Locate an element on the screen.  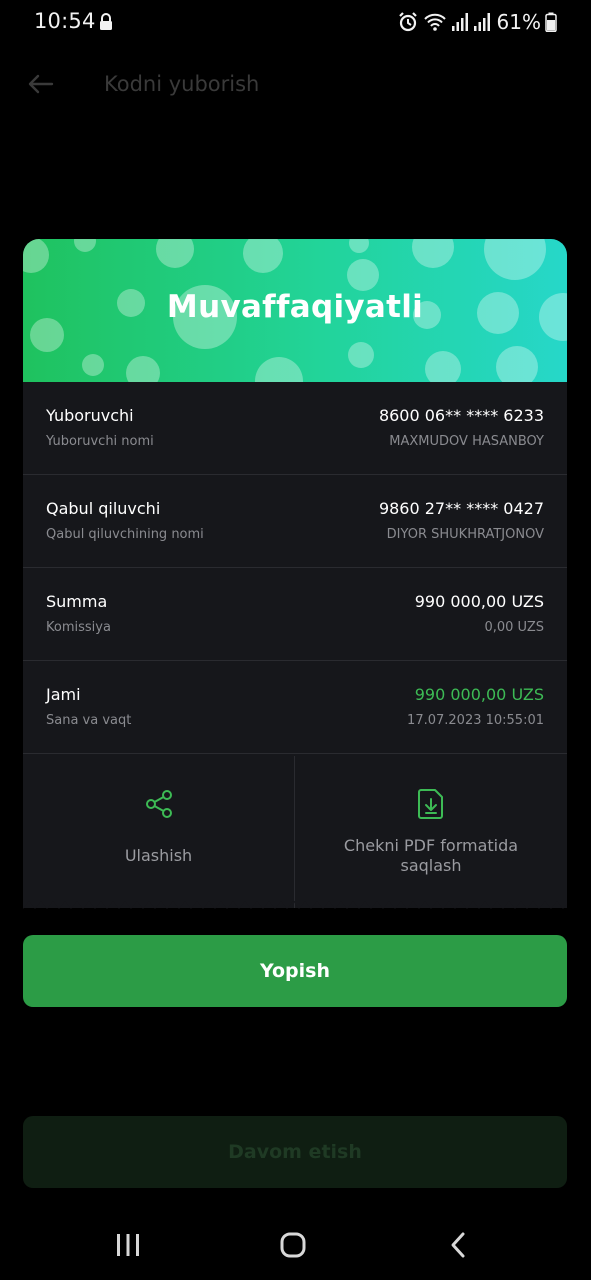
row-sublabel: Qabul qiluvchining nomi is located at coordinates (125, 534).